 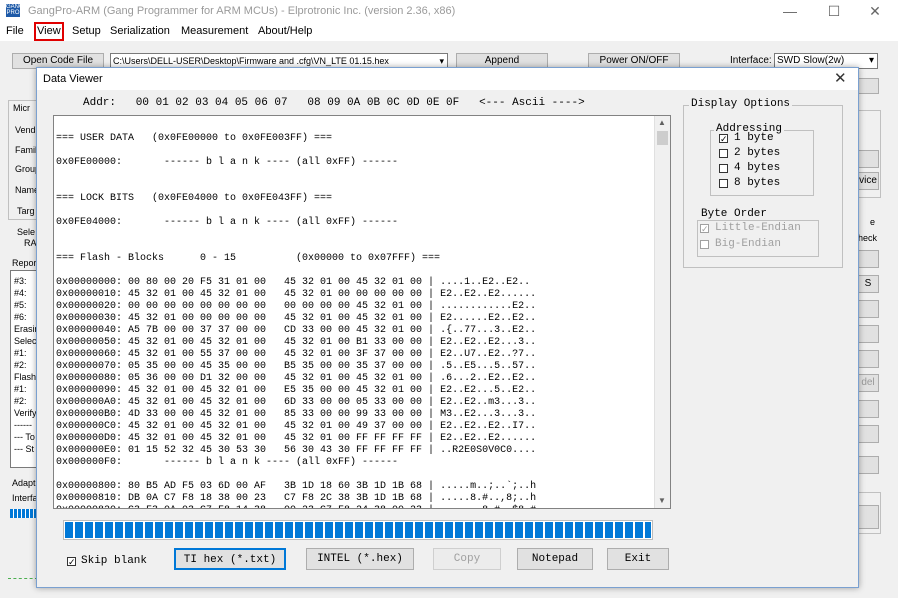 What do you see at coordinates (26, 211) in the screenshot?
I see `left-label-5: Targ` at bounding box center [26, 211].